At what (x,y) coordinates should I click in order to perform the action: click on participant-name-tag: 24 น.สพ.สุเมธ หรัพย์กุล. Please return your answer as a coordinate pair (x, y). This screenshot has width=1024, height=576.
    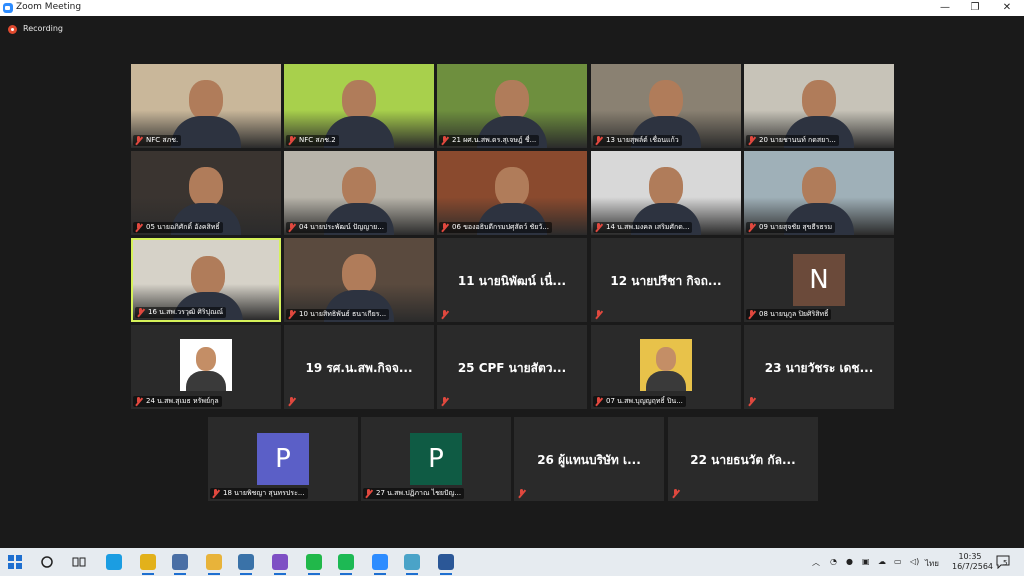
    Looking at the image, I should click on (177, 401).